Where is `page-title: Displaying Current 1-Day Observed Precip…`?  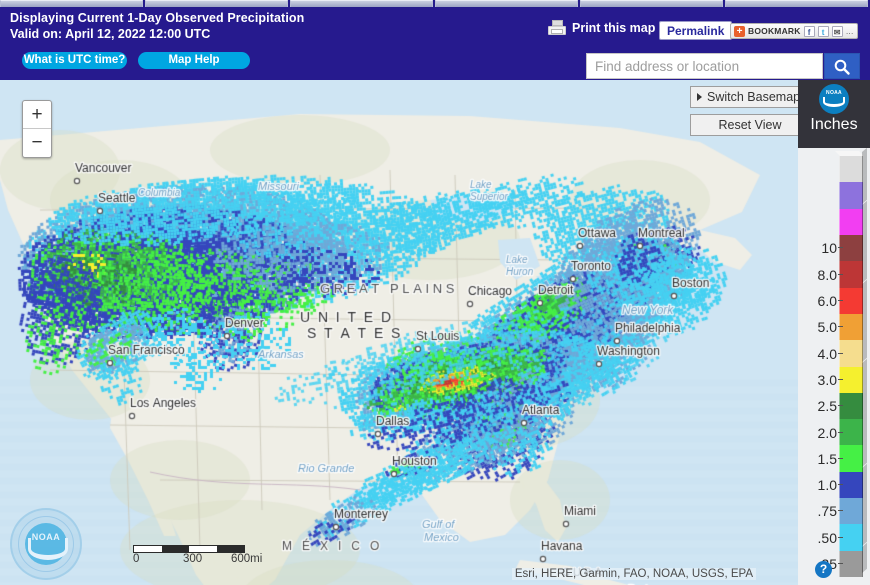 page-title: Displaying Current 1-Day Observed Precip… is located at coordinates (157, 18).